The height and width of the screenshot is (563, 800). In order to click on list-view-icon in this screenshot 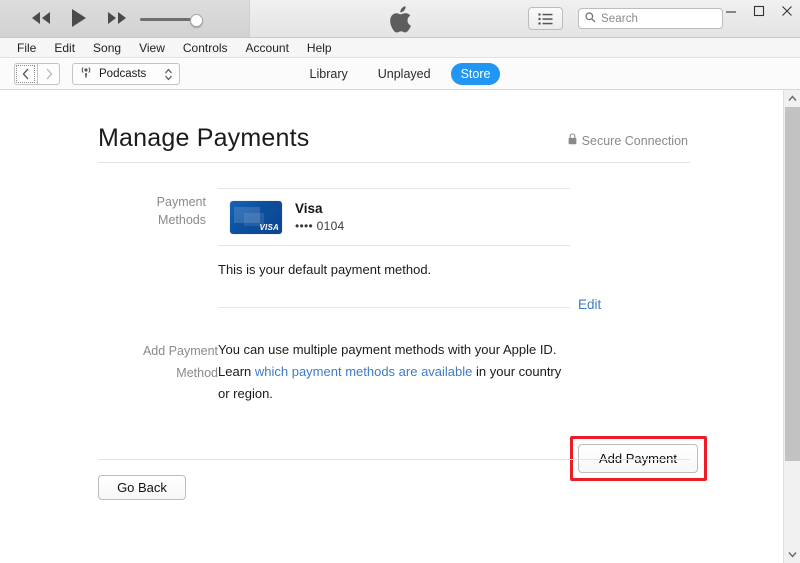, I will do `click(545, 18)`.